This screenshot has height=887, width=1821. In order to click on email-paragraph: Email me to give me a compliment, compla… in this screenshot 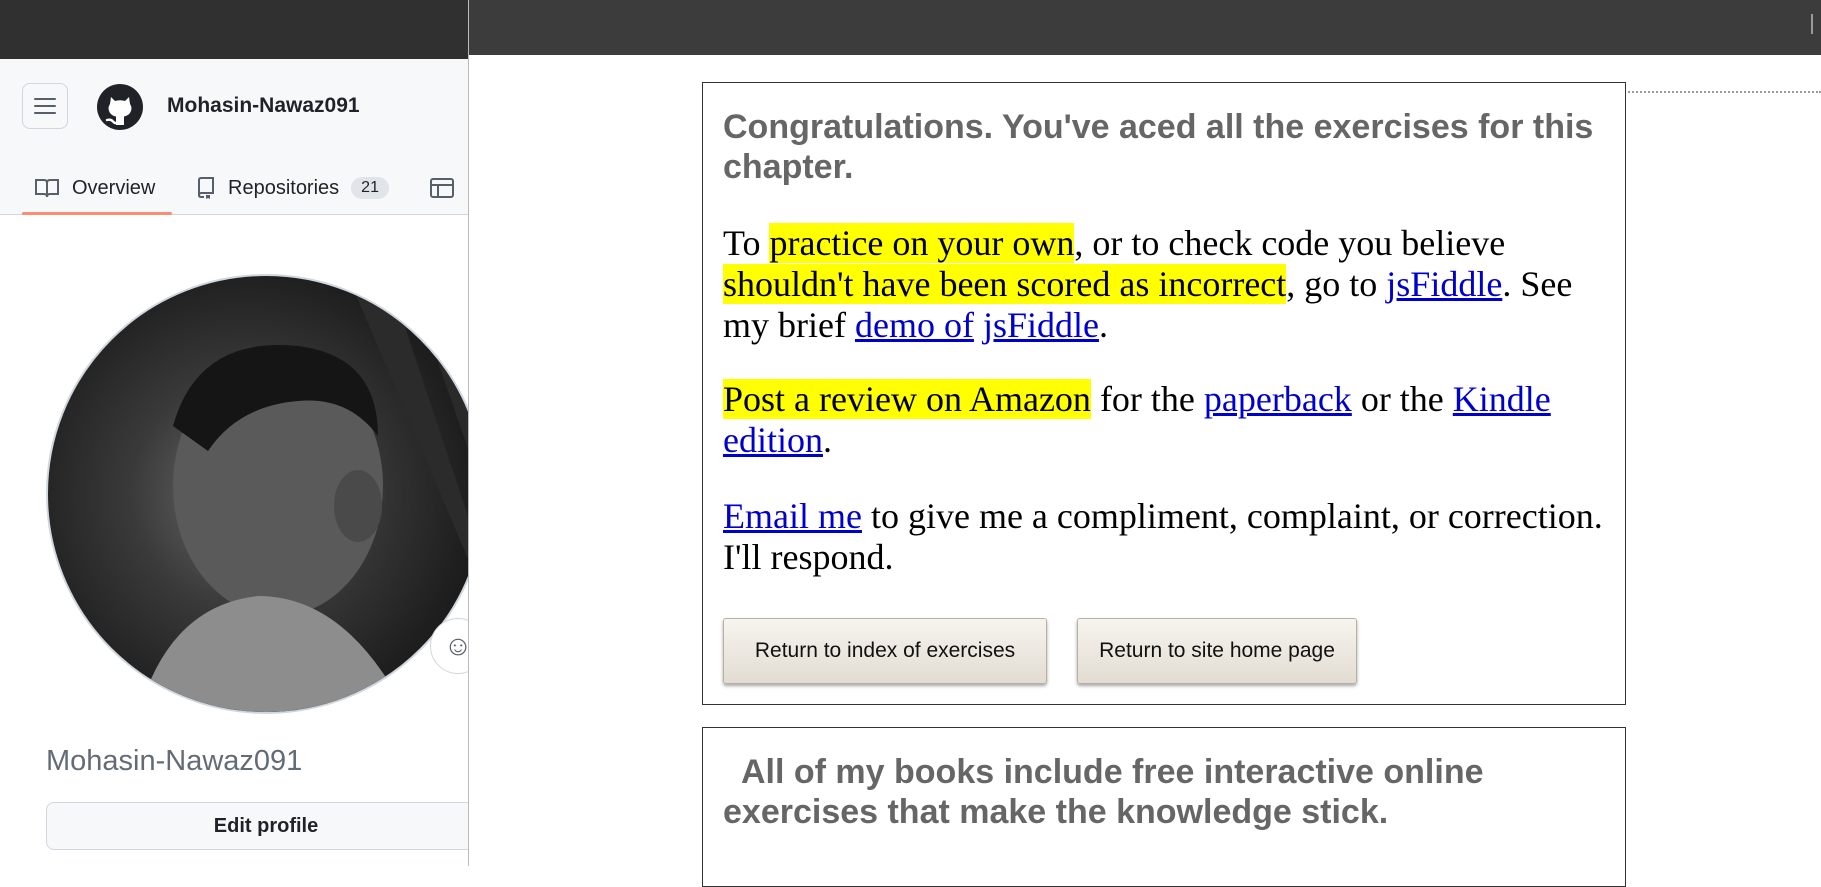, I will do `click(1164, 537)`.